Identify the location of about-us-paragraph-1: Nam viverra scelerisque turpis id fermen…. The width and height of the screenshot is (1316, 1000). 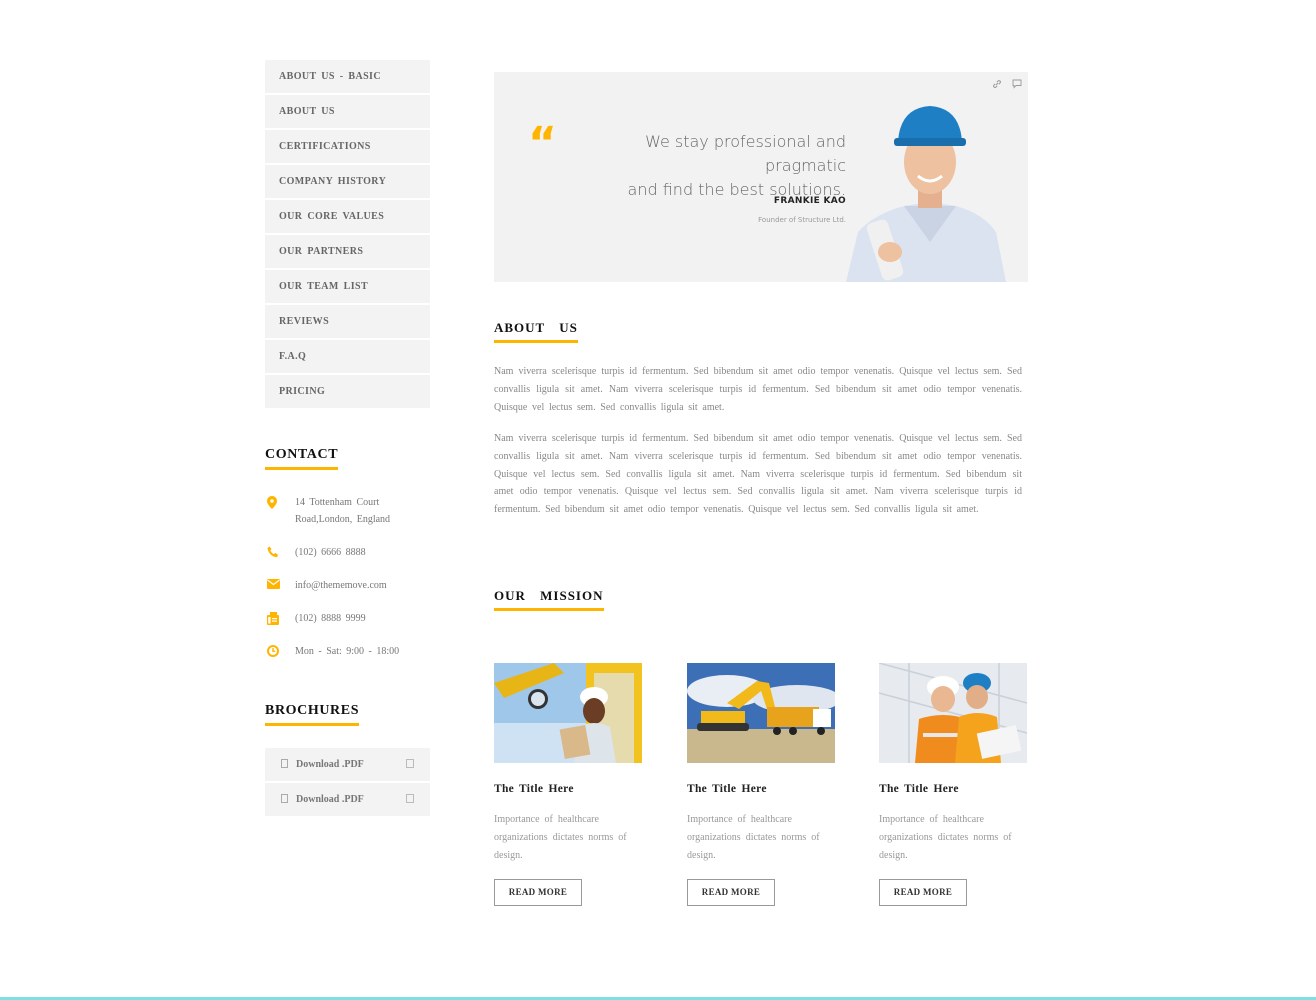
(758, 389).